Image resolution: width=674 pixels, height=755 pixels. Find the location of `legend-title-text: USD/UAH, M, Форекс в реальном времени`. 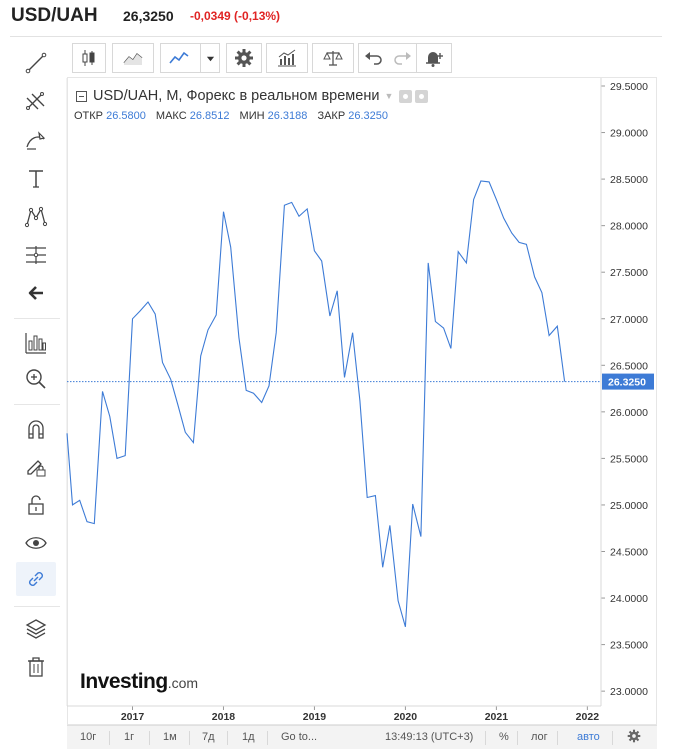

legend-title-text: USD/UAH, M, Форекс в реальном времени is located at coordinates (236, 96).